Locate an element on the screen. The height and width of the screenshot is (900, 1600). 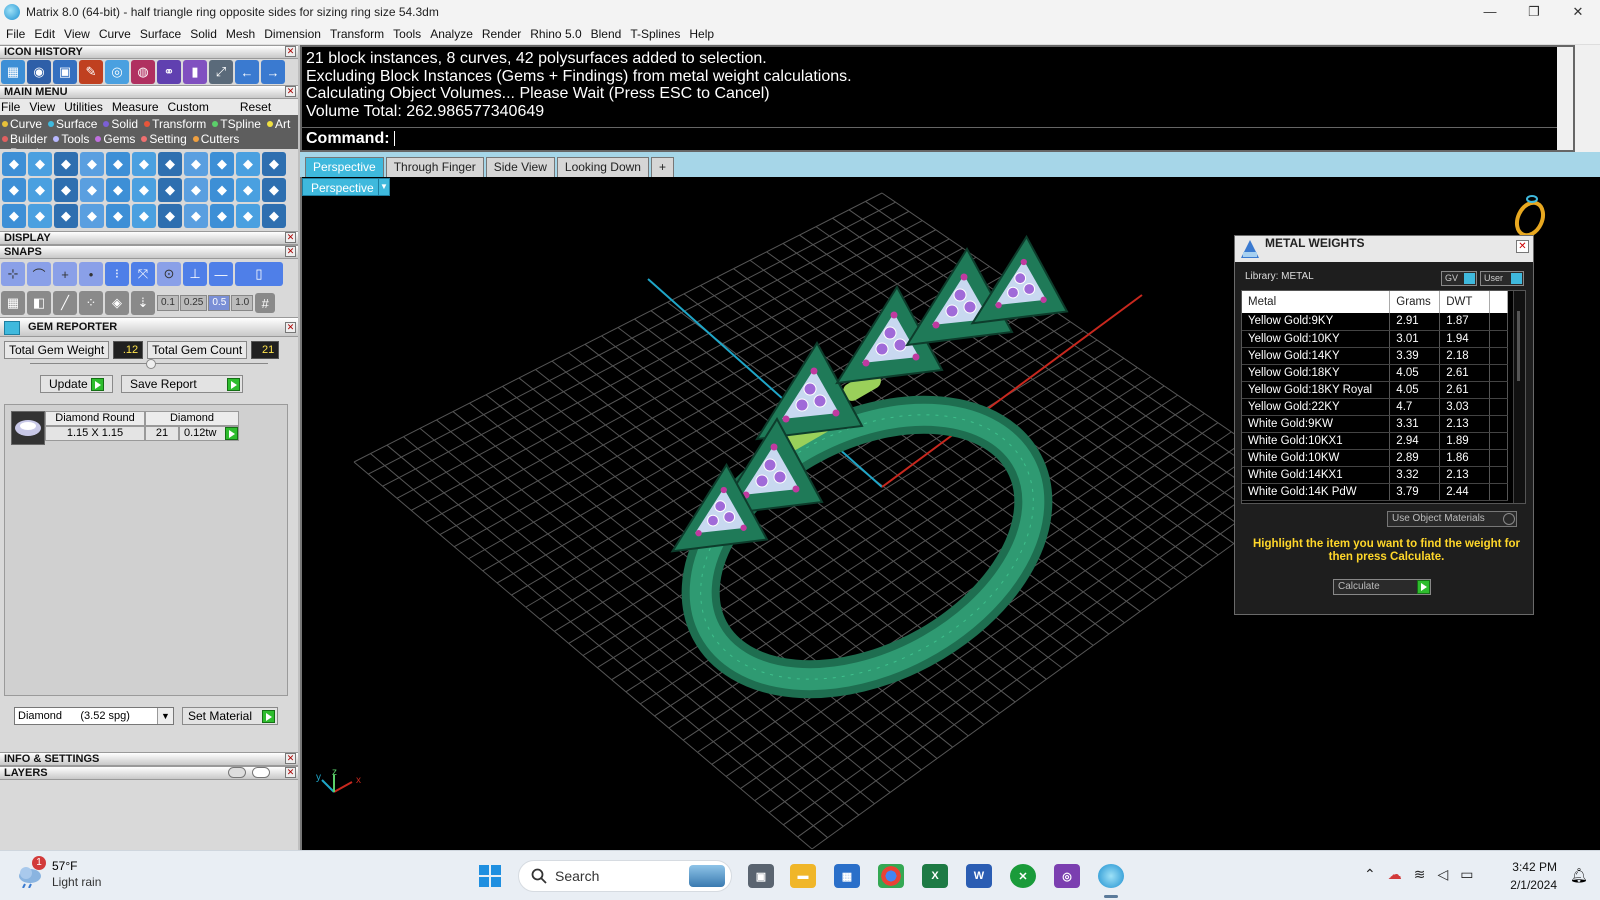
planar-snap-icon: ▯ is located at coordinates (259, 274).